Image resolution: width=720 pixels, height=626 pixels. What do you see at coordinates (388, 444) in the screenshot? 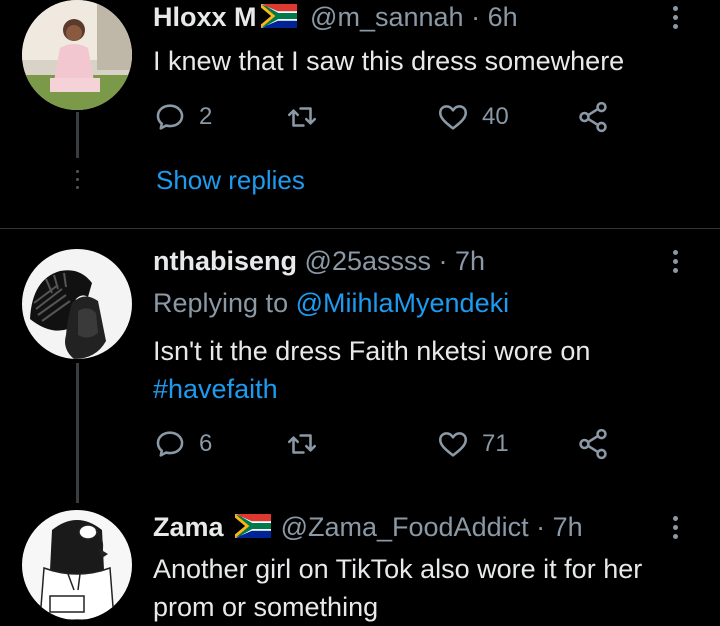
I see `action-bar: 6 71` at bounding box center [388, 444].